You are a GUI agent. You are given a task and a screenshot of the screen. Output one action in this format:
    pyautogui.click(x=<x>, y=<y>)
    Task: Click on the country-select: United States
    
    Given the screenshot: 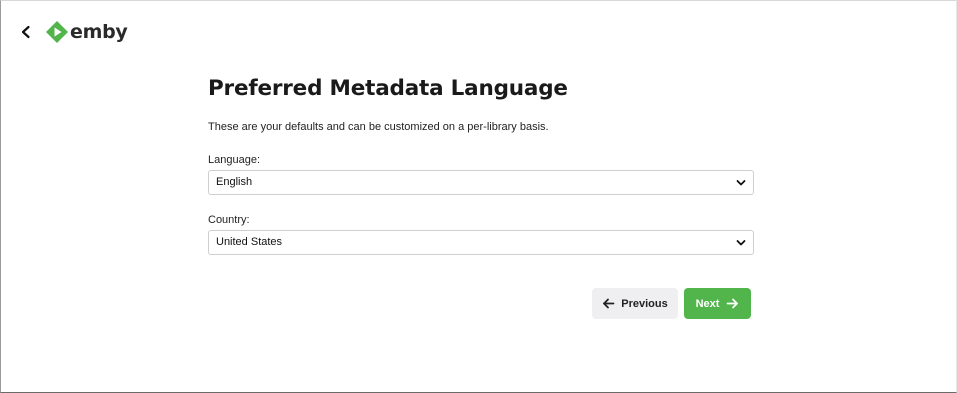 What is the action you would take?
    pyautogui.click(x=481, y=242)
    